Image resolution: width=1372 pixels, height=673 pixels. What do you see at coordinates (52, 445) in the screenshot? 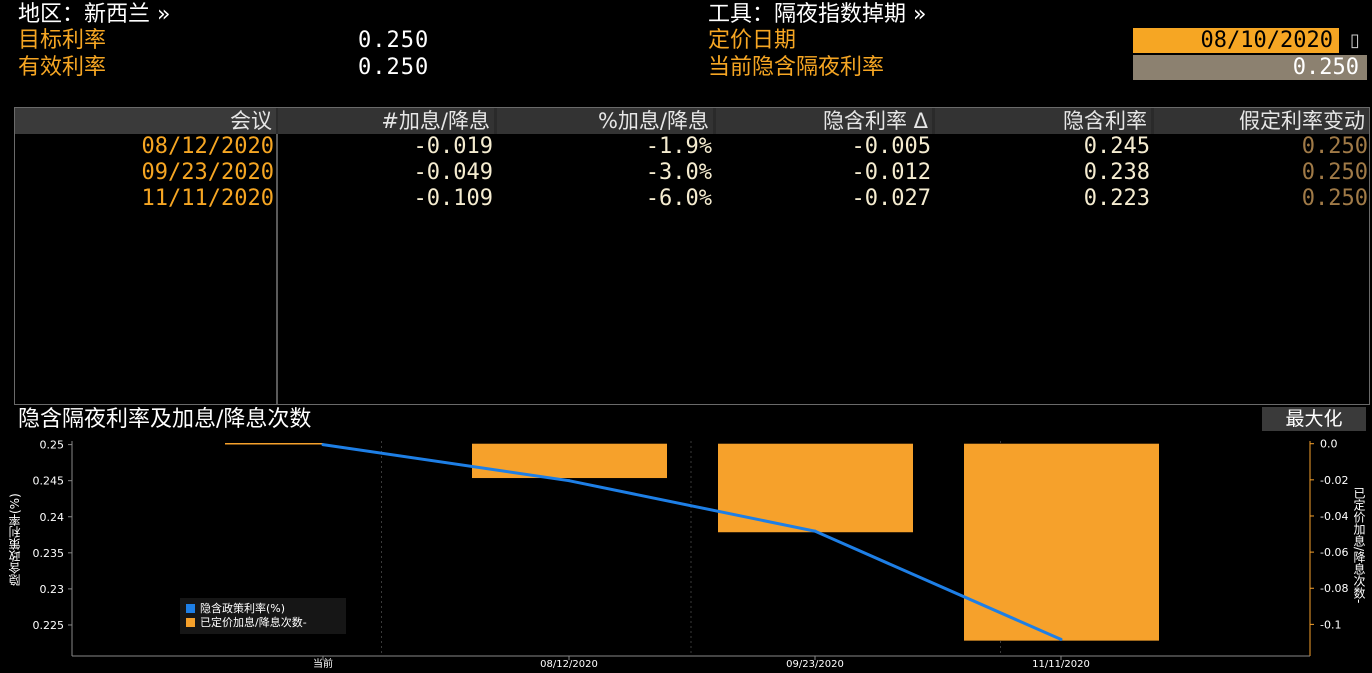
I see `y-tick-label: 0.25` at bounding box center [52, 445].